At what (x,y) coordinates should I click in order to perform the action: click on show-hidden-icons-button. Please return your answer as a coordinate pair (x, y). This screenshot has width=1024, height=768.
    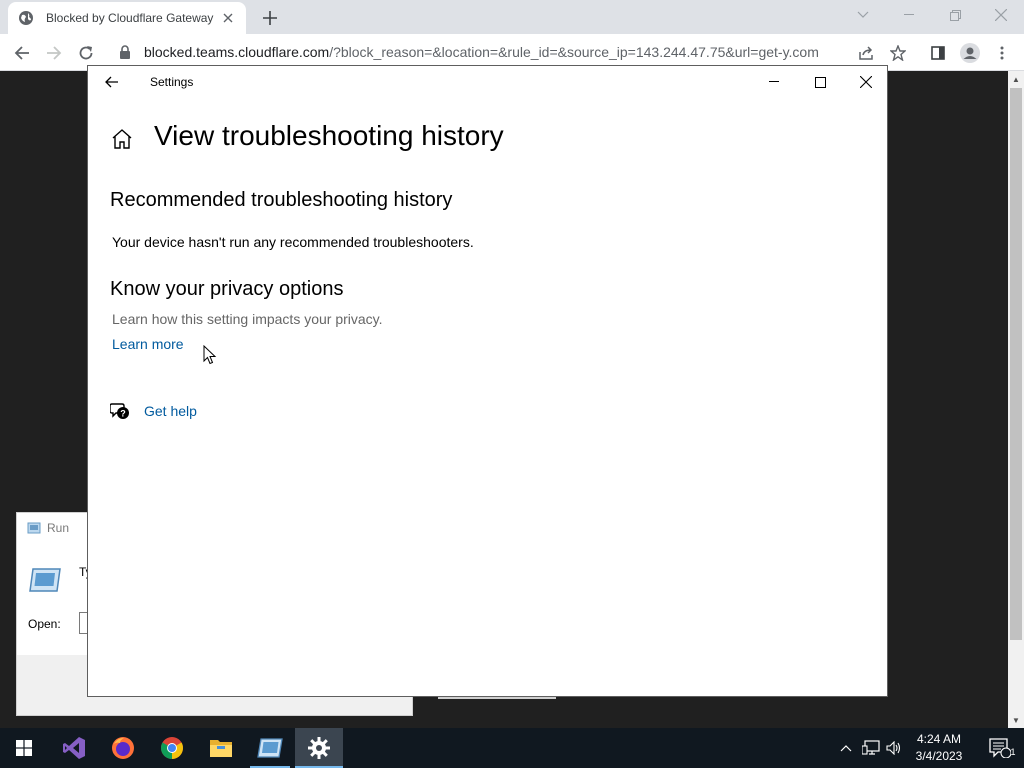
    Looking at the image, I should click on (846, 748).